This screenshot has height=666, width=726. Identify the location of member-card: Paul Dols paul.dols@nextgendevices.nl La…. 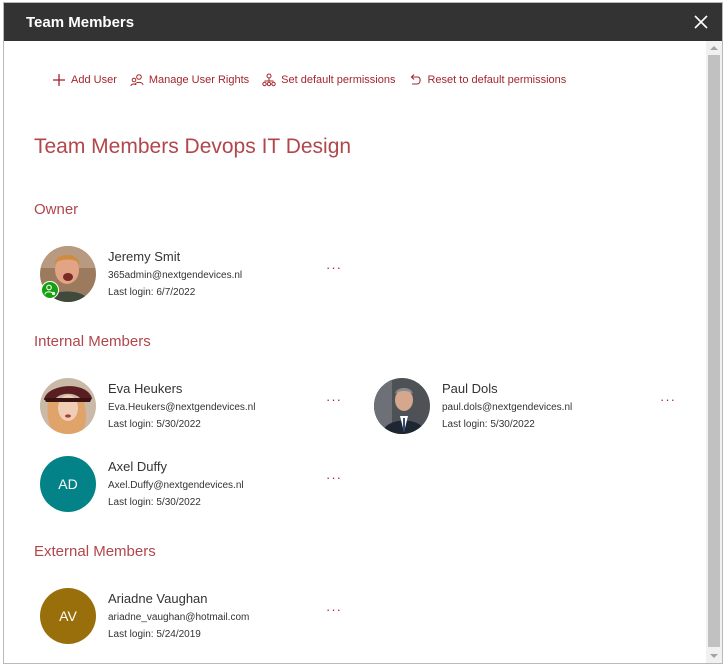
(529, 408).